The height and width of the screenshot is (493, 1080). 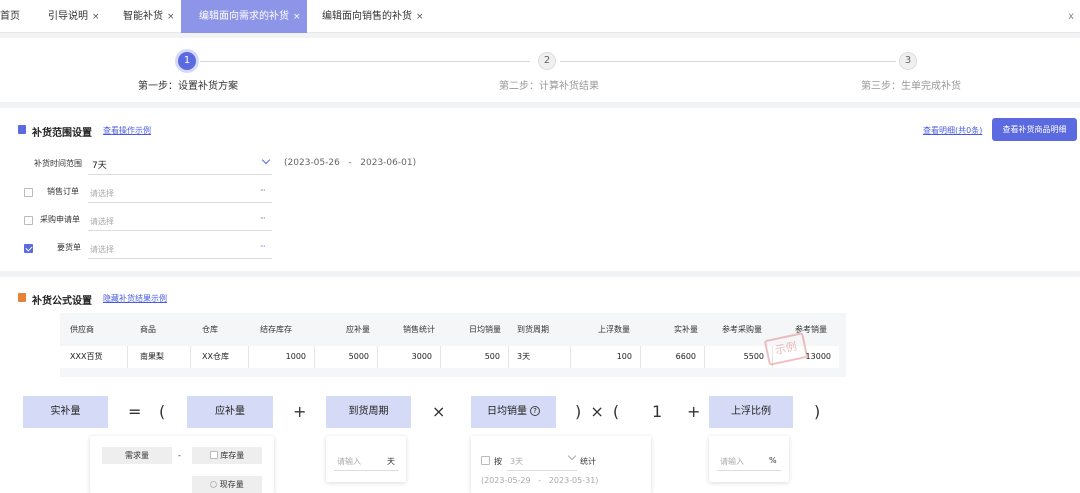 I want to click on cycle-unit: 天, so click(x=391, y=461).